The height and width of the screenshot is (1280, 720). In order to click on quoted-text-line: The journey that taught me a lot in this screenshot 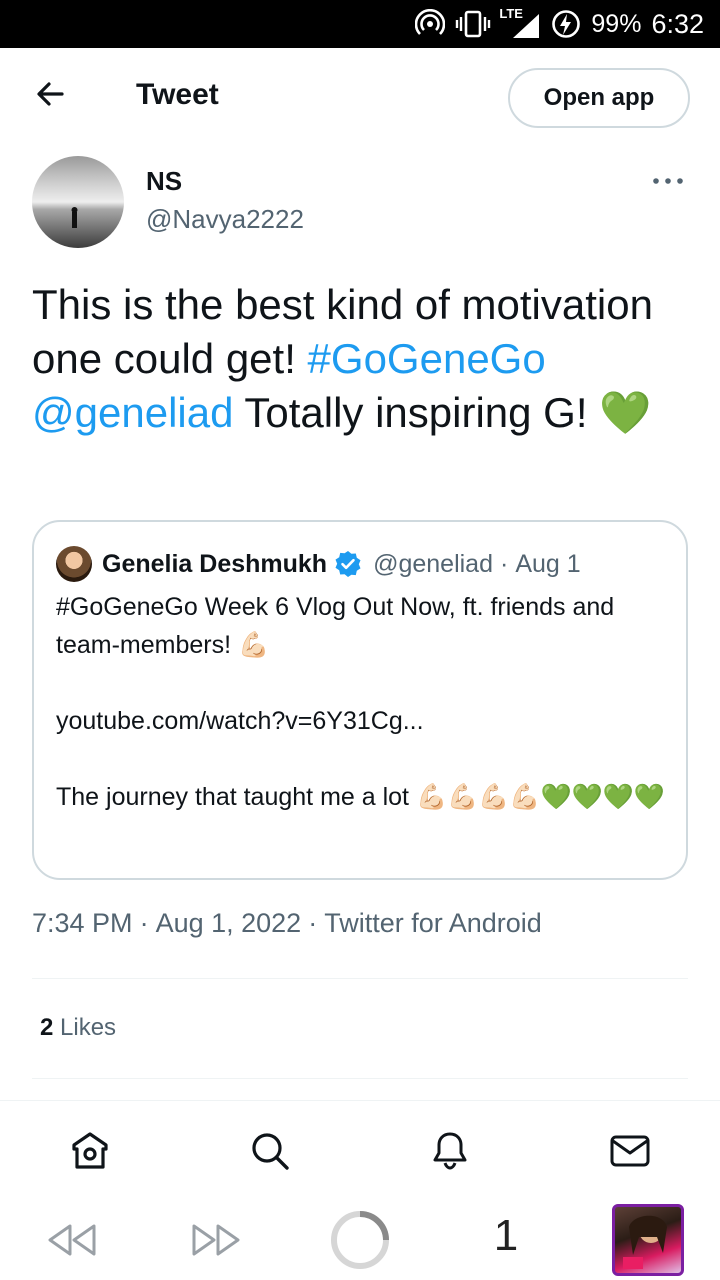, I will do `click(236, 797)`.